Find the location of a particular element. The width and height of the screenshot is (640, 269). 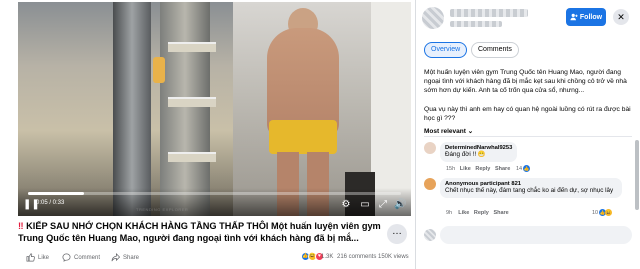

panel-header: Follow ✕ is located at coordinates (528, 17).